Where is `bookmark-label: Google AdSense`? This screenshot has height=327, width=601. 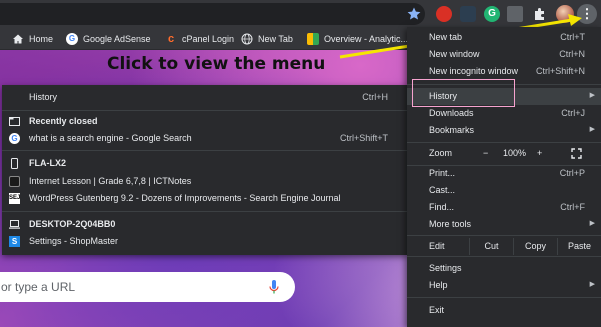
bookmark-label: Google AdSense is located at coordinates (117, 39).